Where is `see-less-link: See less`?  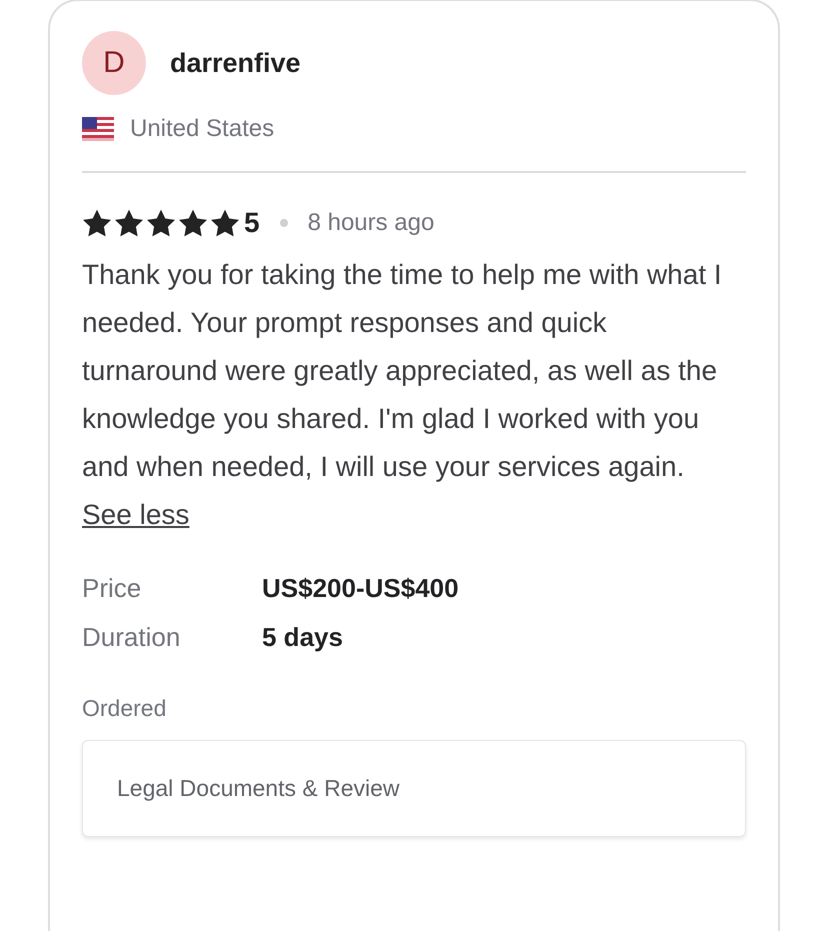 see-less-link: See less is located at coordinates (136, 514).